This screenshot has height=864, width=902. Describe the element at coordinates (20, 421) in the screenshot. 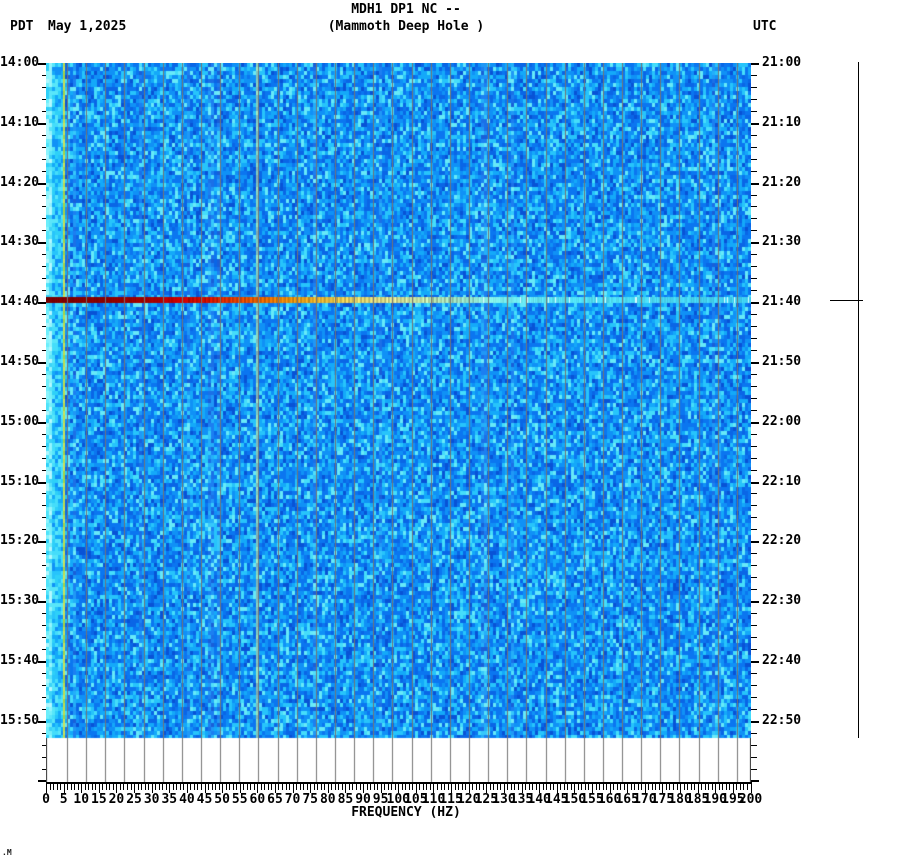

I see `left-time-label: 15:00` at that location.